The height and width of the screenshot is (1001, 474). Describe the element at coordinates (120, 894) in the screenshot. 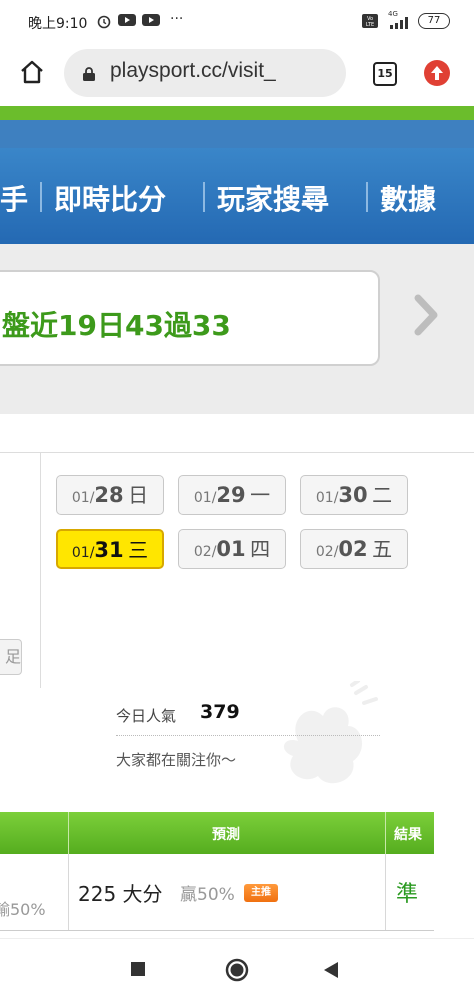

I see `prediction-pick: 225 大分` at that location.